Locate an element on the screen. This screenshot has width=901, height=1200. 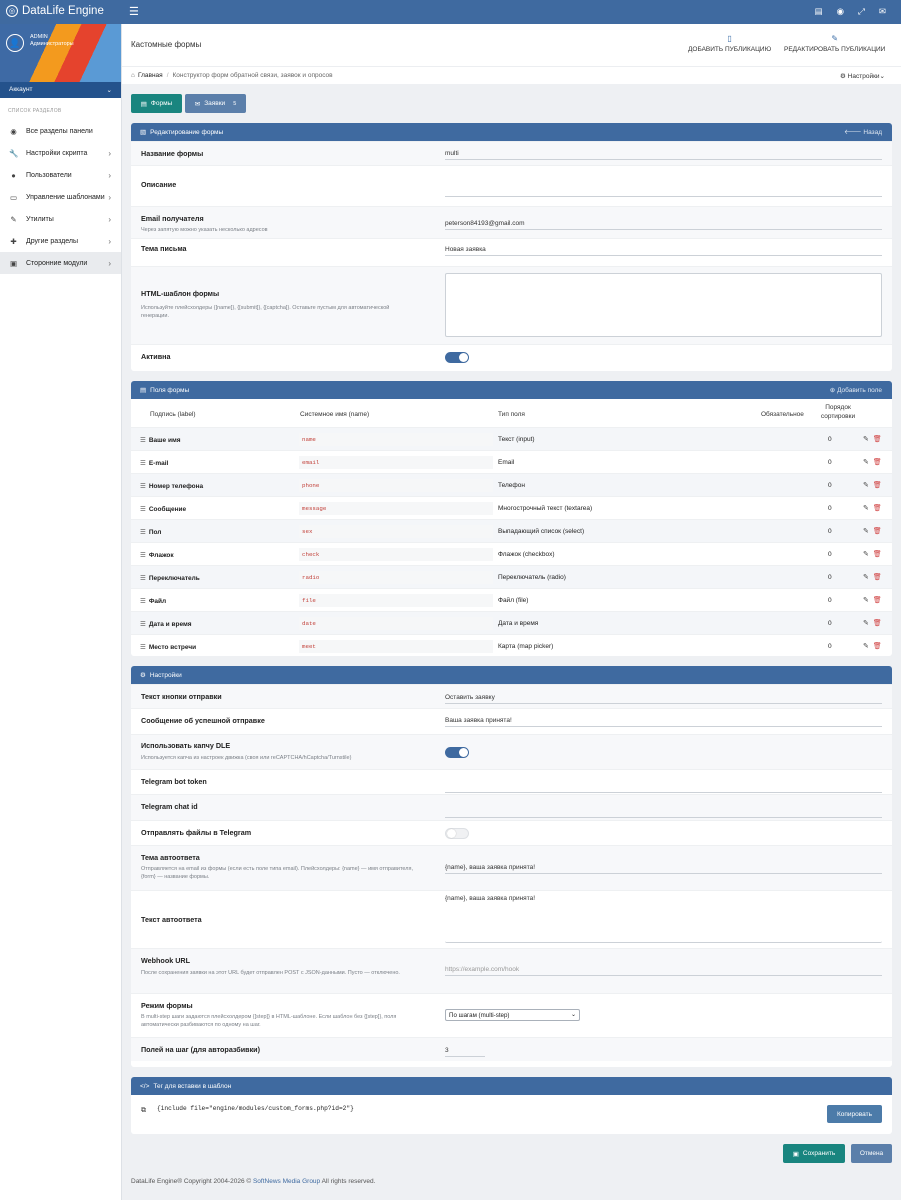
captcha-toggle is located at coordinates (457, 752).